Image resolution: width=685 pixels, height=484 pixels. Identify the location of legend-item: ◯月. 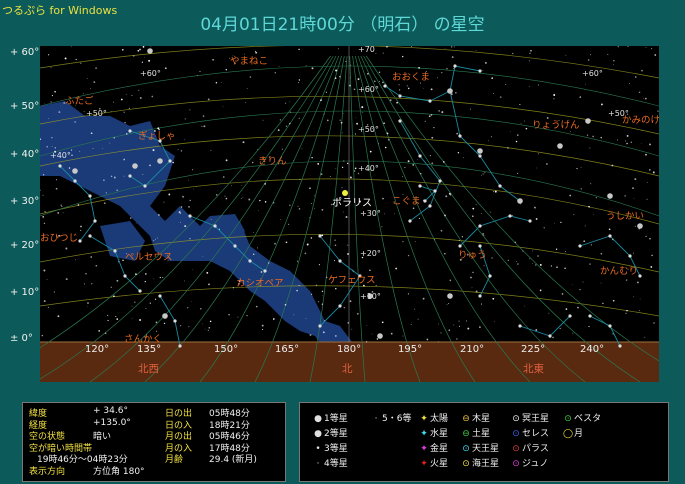
(572, 432).